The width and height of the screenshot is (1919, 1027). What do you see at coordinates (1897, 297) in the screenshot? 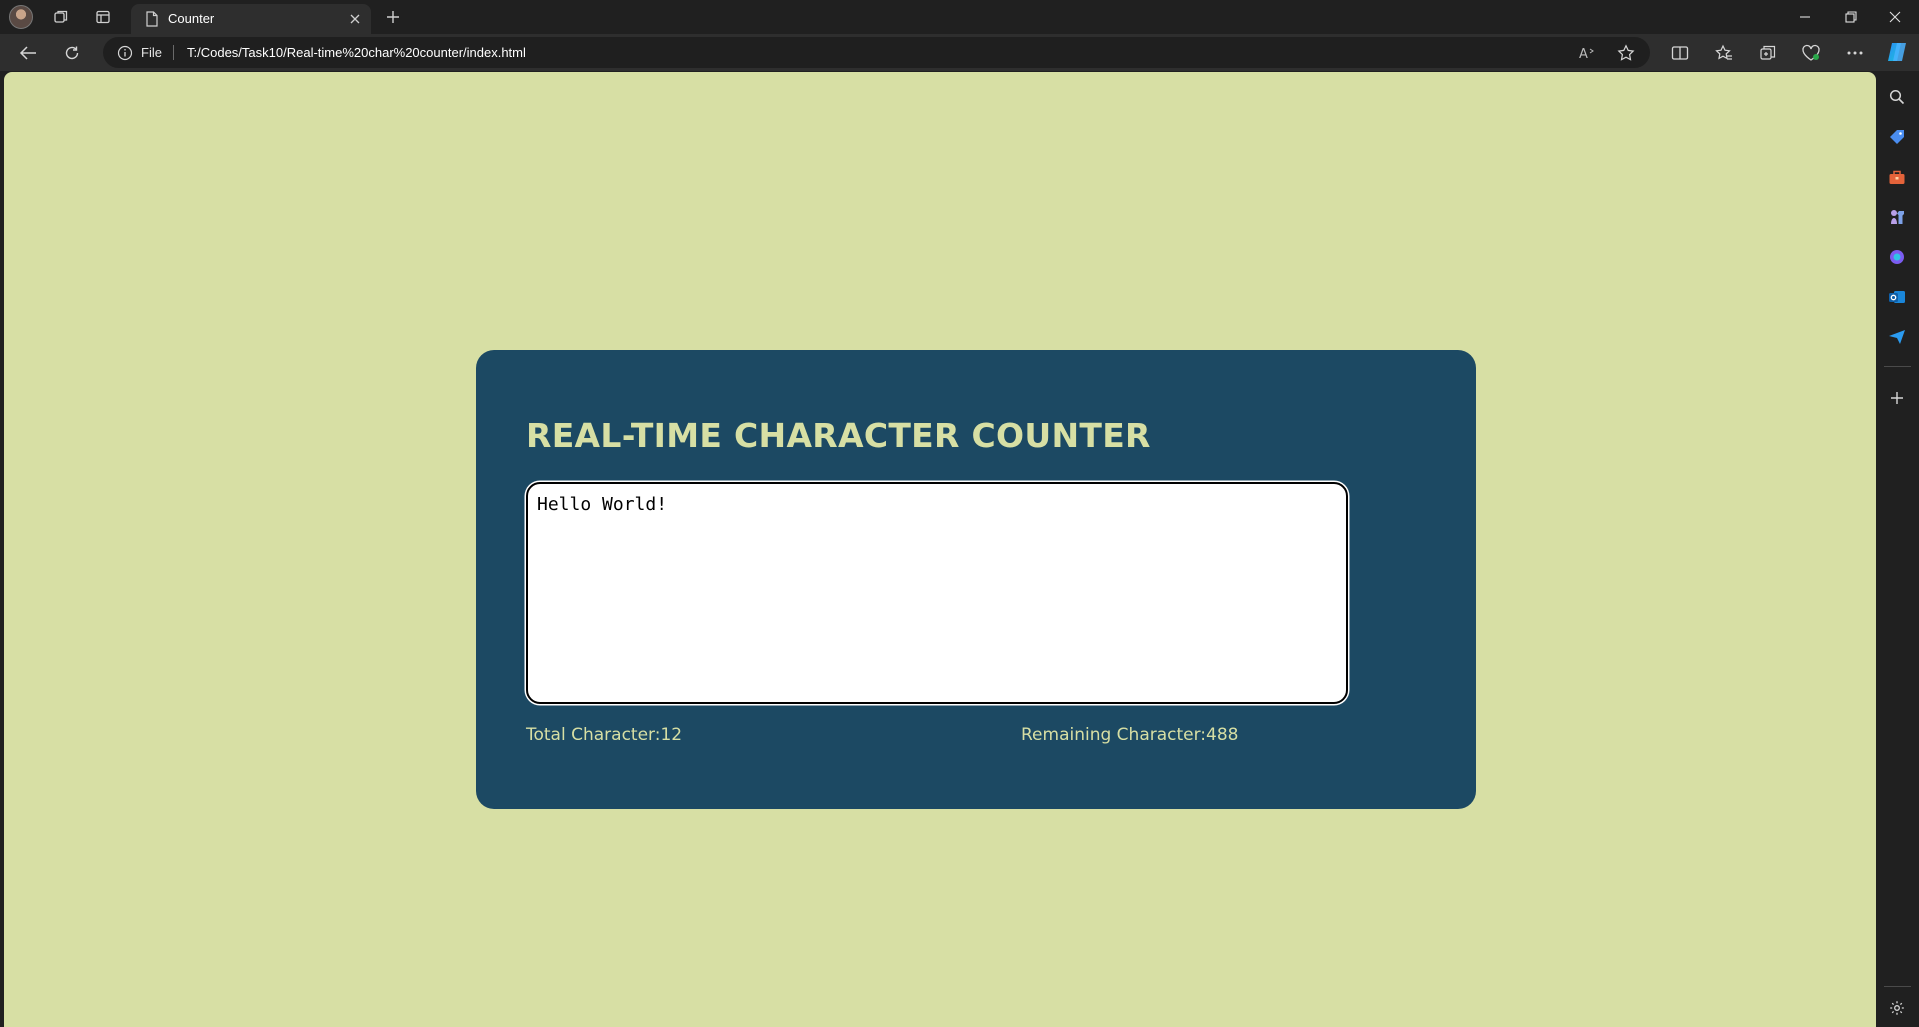
I see `outlook-icon` at bounding box center [1897, 297].